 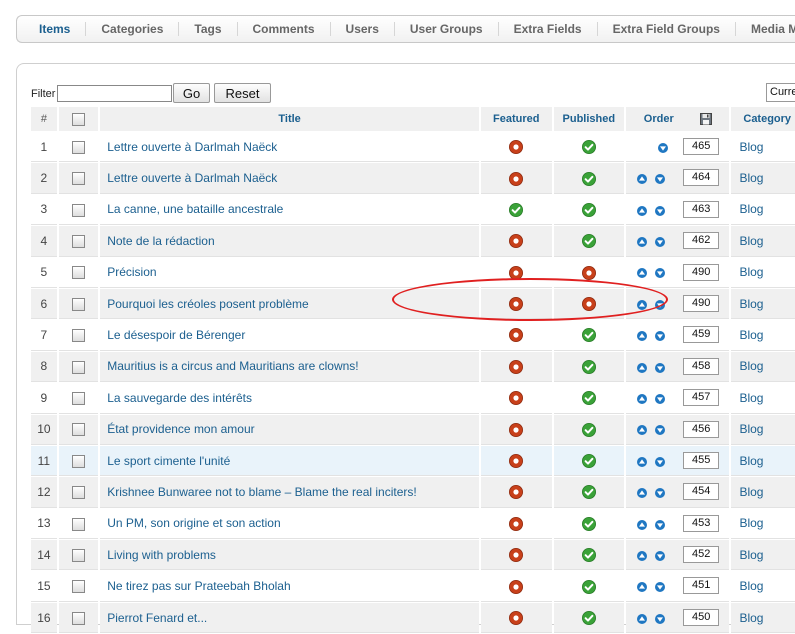 What do you see at coordinates (176, 335) in the screenshot?
I see `item-title-link: Le désespoir de Bérenger` at bounding box center [176, 335].